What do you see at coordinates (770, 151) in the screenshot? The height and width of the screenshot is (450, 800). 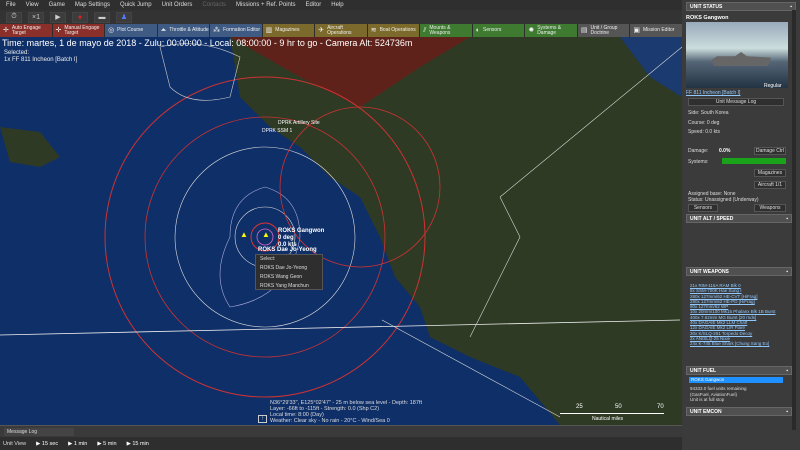 I see `damage-ctrl-button: Damage Ctrl` at bounding box center [770, 151].